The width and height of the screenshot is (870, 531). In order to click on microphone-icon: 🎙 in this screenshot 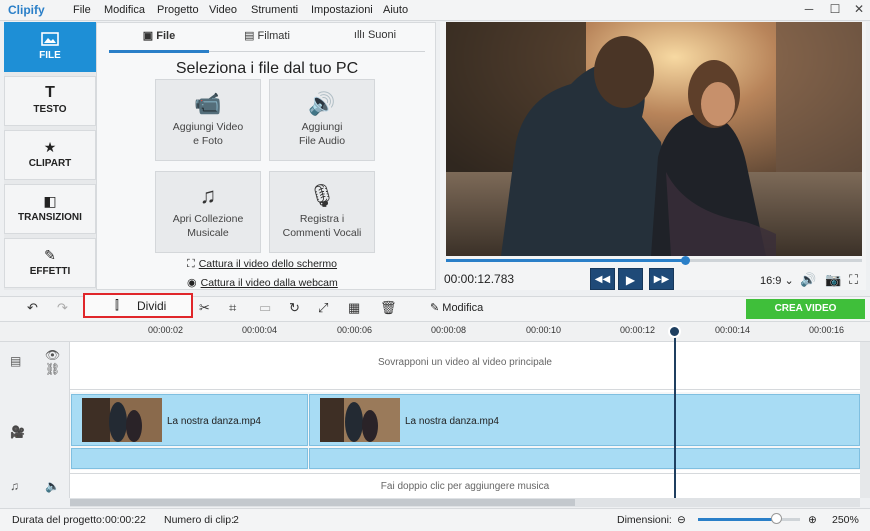, I will do `click(322, 195)`.